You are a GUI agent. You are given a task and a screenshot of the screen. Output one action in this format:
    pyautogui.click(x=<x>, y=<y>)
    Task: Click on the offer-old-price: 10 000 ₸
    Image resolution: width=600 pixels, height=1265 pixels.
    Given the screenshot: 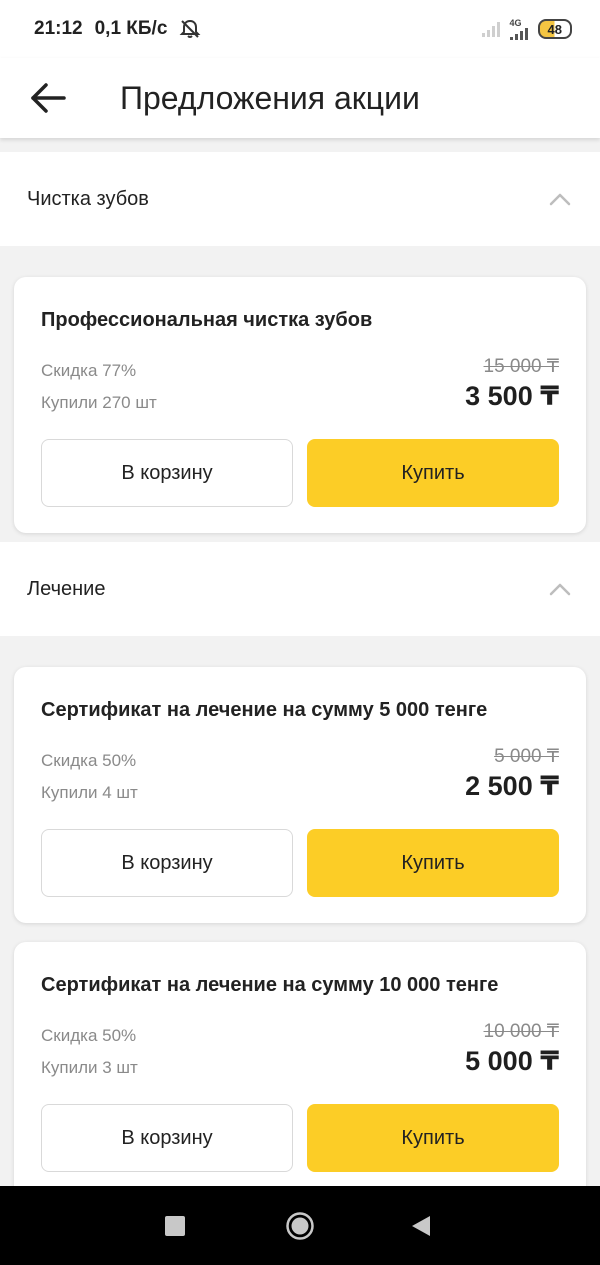 What is the action you would take?
    pyautogui.click(x=521, y=1031)
    